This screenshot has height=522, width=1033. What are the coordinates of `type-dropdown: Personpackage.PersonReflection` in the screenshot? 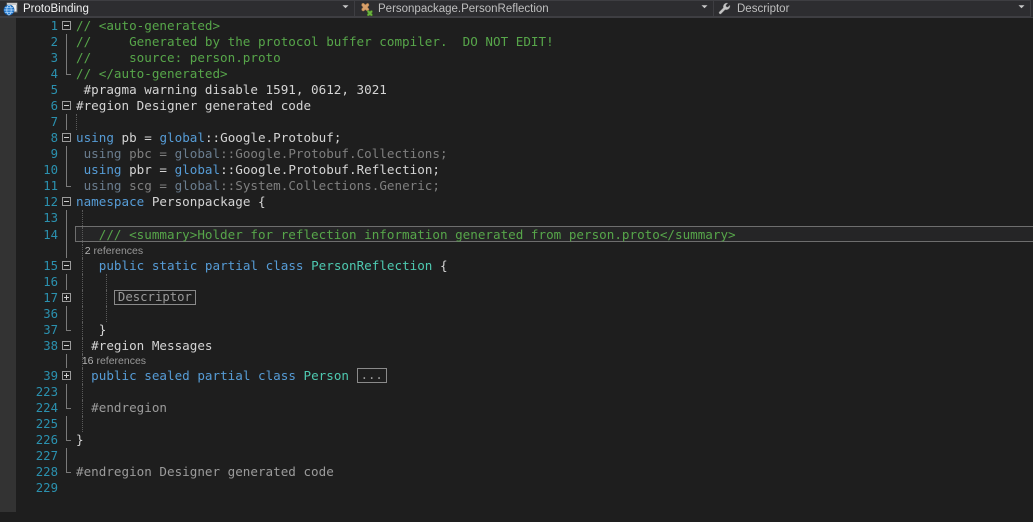 It's located at (534, 8).